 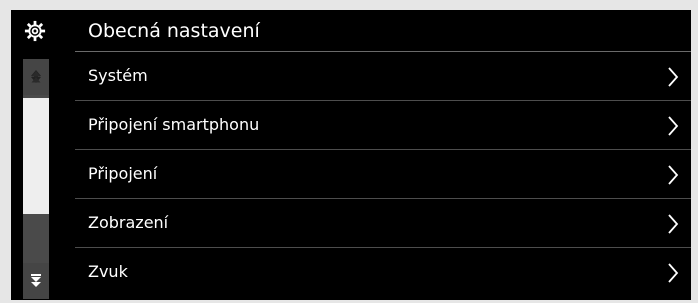 I want to click on scrollbar, so click(x=36, y=179).